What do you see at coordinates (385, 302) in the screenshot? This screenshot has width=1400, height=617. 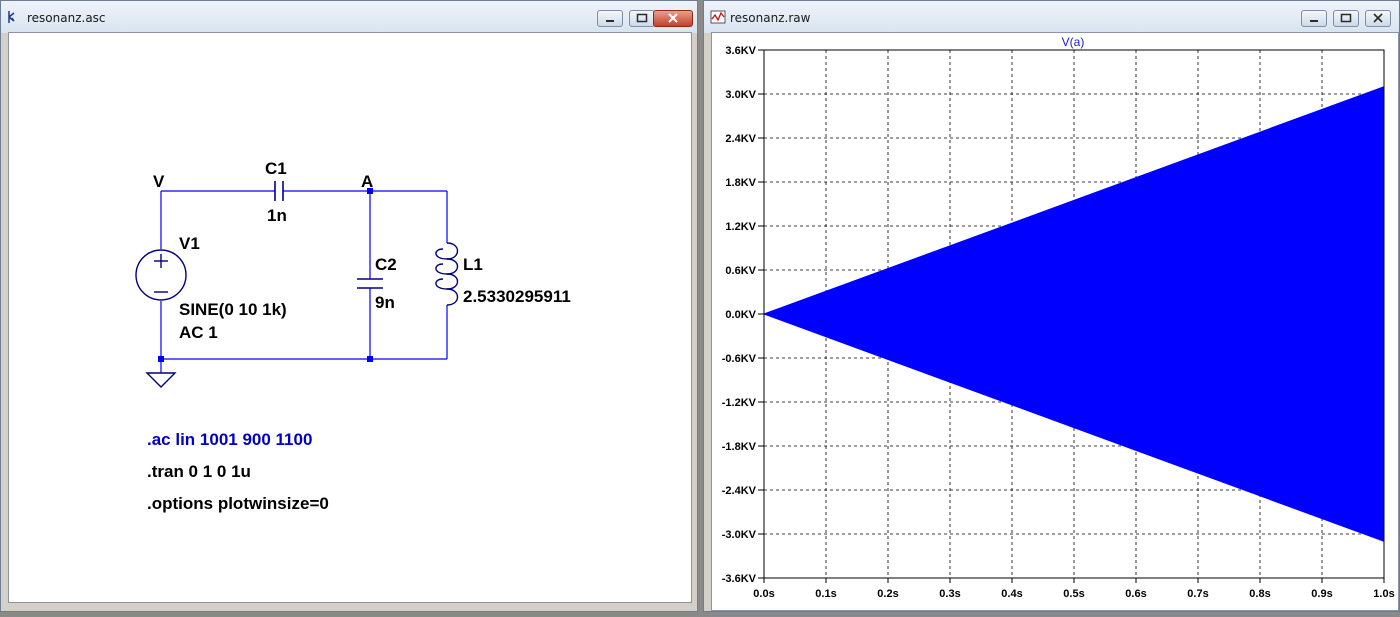 I see `c2-value-label: 9n` at bounding box center [385, 302].